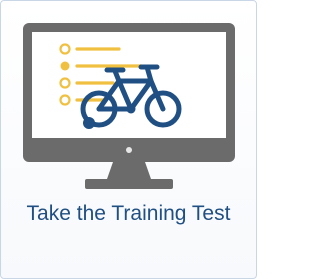  I want to click on tile-label: Take the Training Test, so click(128, 213).